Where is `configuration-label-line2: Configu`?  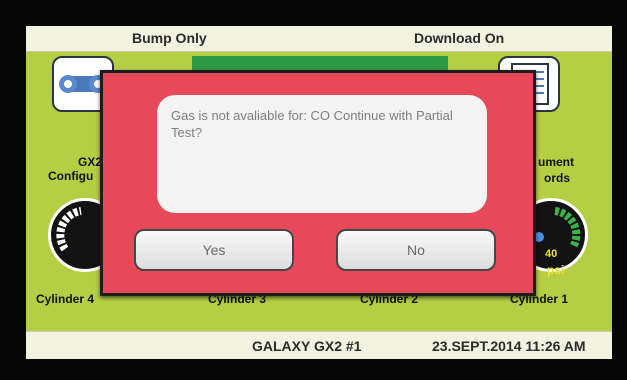
configuration-label-line2: Configu is located at coordinates (71, 176).